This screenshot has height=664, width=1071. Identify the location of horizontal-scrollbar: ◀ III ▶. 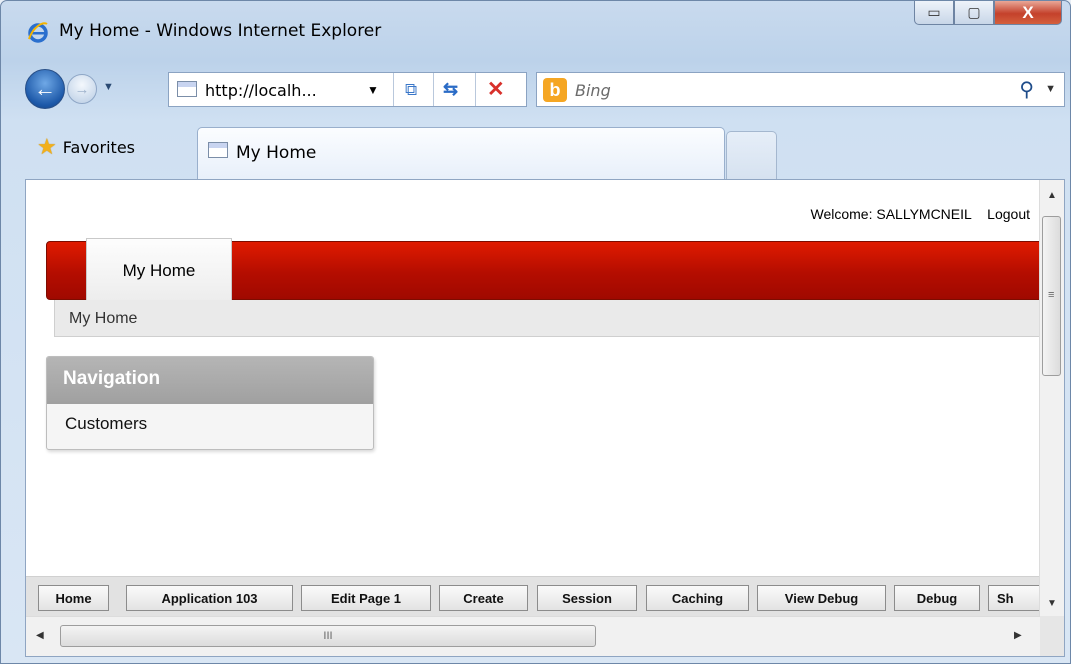
(533, 636).